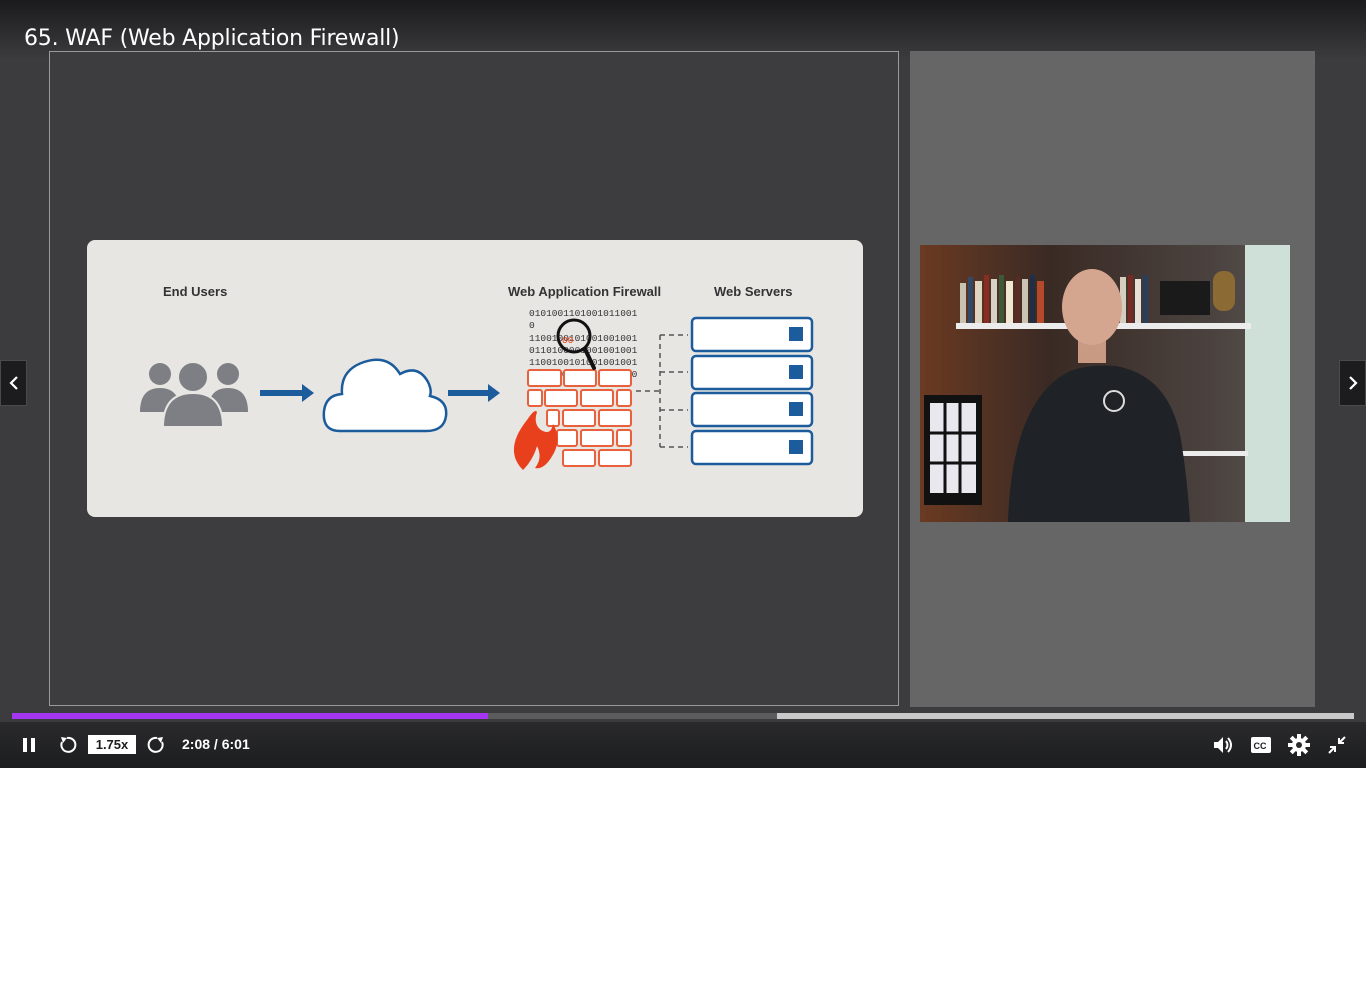 This screenshot has height=1008, width=1366. I want to click on progress-bar, so click(683, 716).